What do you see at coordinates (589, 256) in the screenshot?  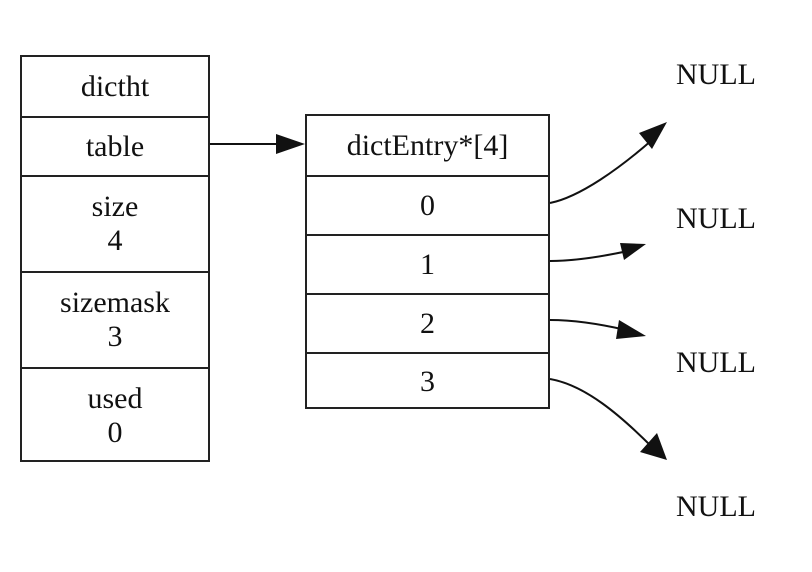 I see `edge-slot-1-to-null` at bounding box center [589, 256].